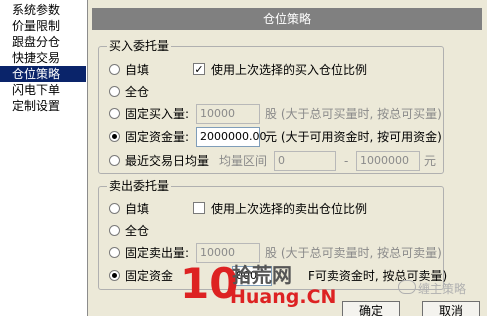  Describe the element at coordinates (283, 297) in the screenshot. I see `watermark-en-text: Huang.CN` at that location.